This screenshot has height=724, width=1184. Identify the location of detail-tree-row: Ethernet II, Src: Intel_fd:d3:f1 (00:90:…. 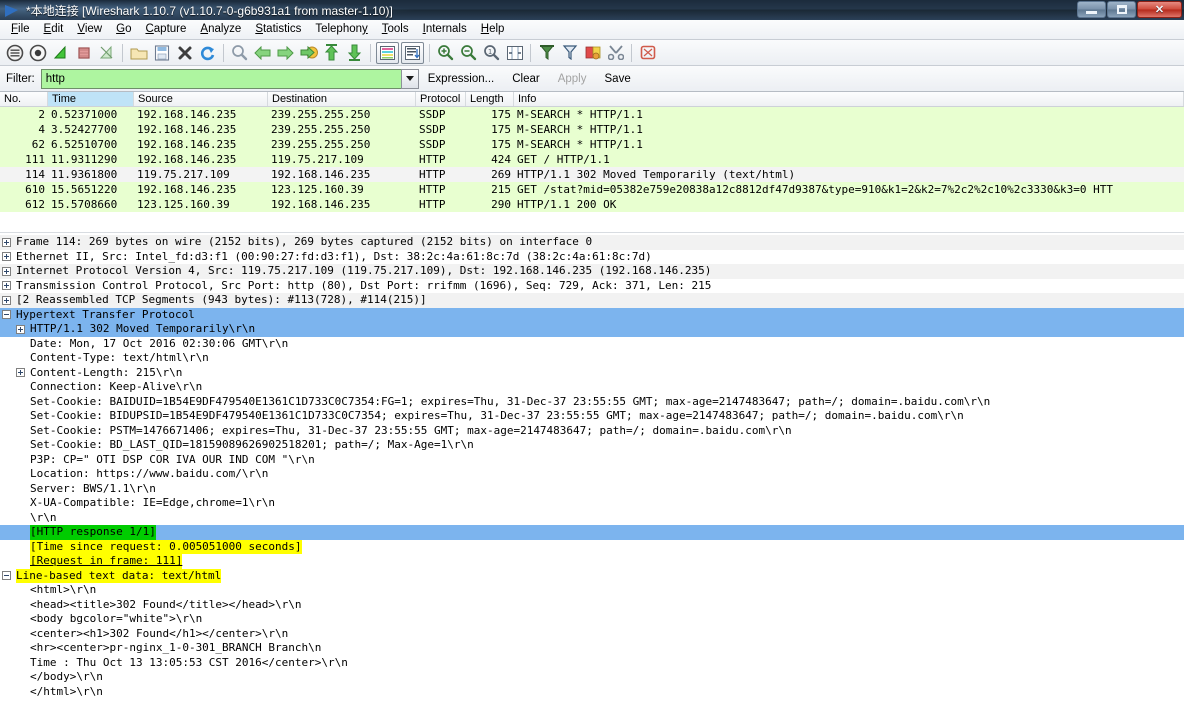
(592, 257).